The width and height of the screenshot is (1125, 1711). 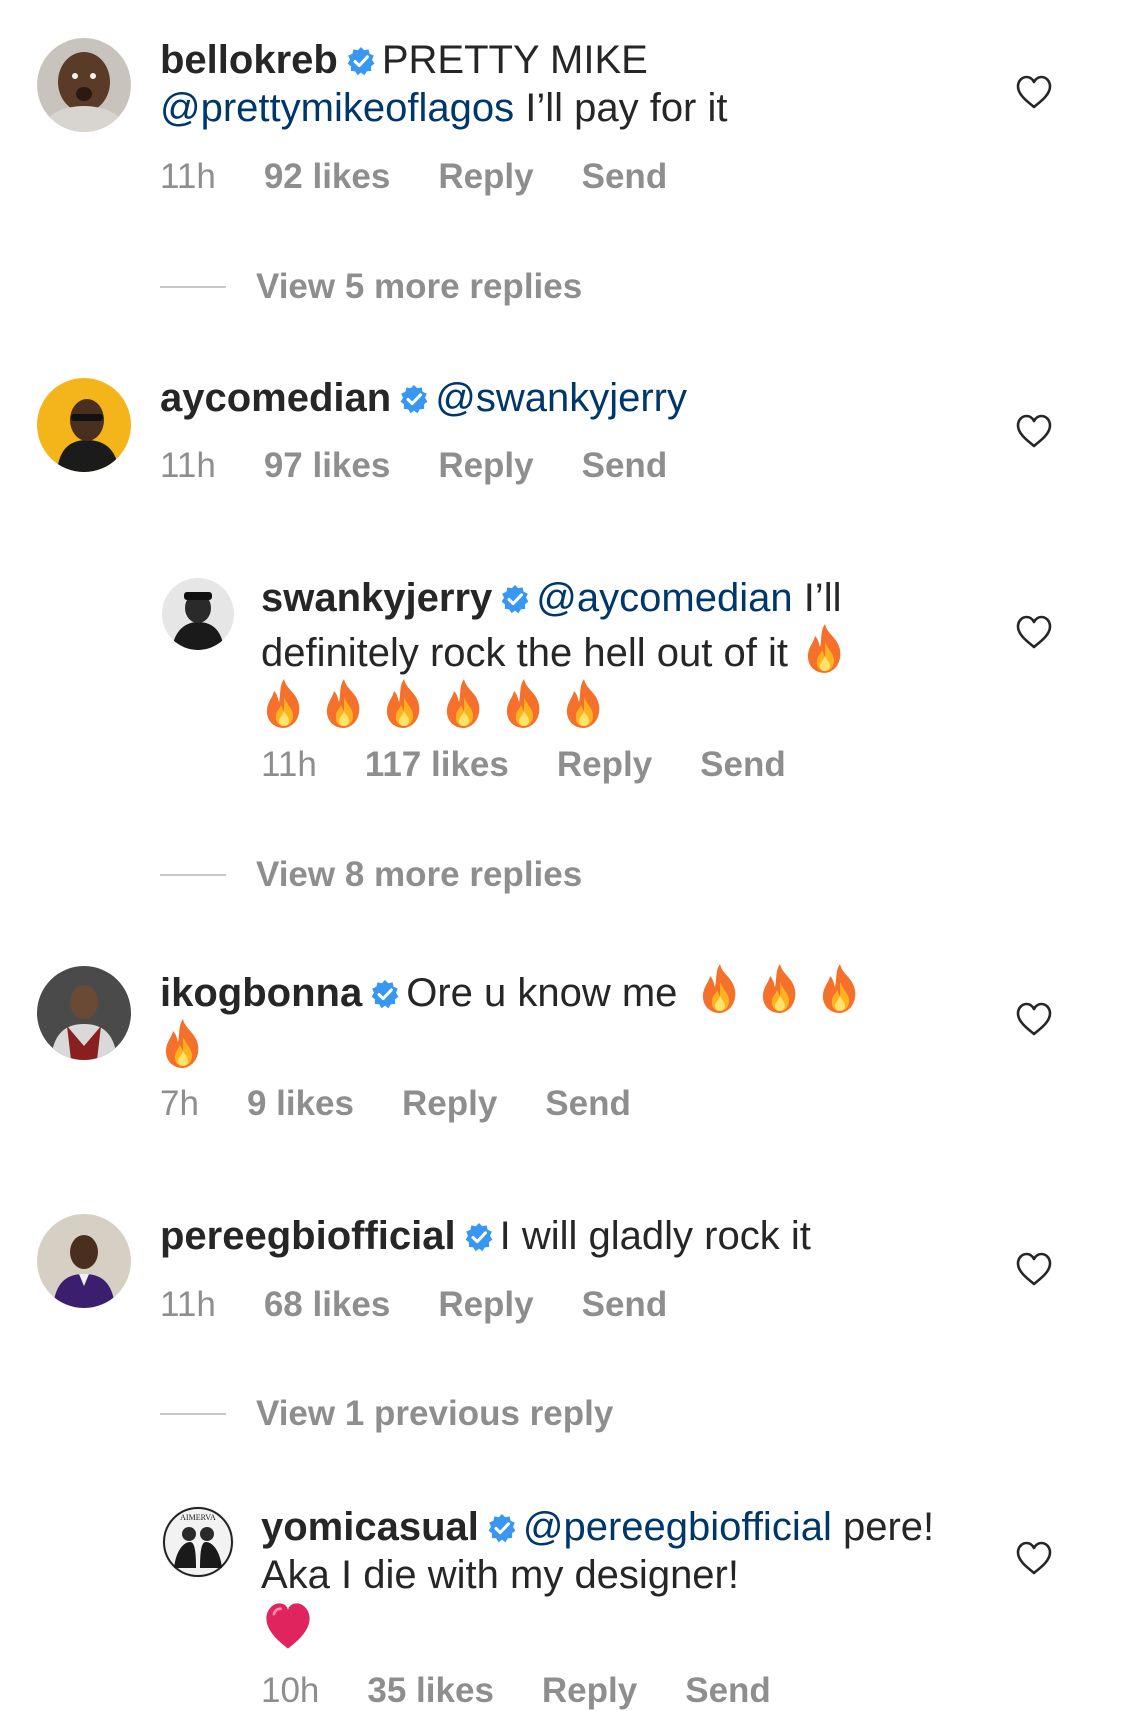 What do you see at coordinates (514, 60) in the screenshot?
I see `comment-body: PRETTY MIKE` at bounding box center [514, 60].